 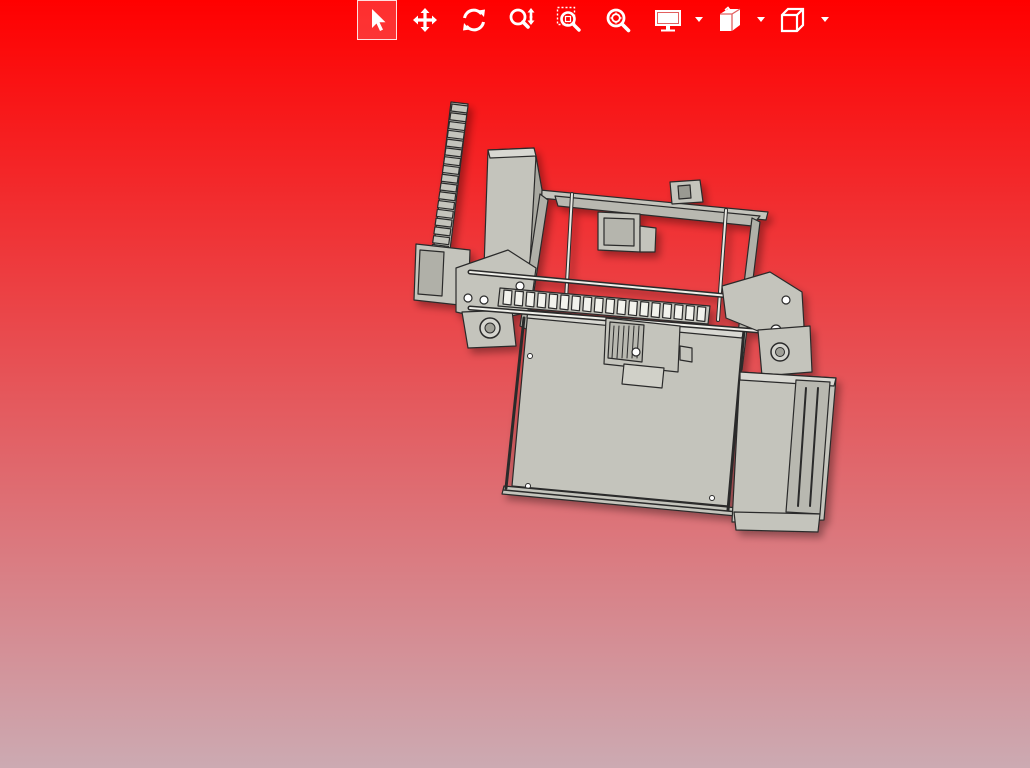 What do you see at coordinates (619, 232) in the screenshot?
I see `stepper-motor-back-face` at bounding box center [619, 232].